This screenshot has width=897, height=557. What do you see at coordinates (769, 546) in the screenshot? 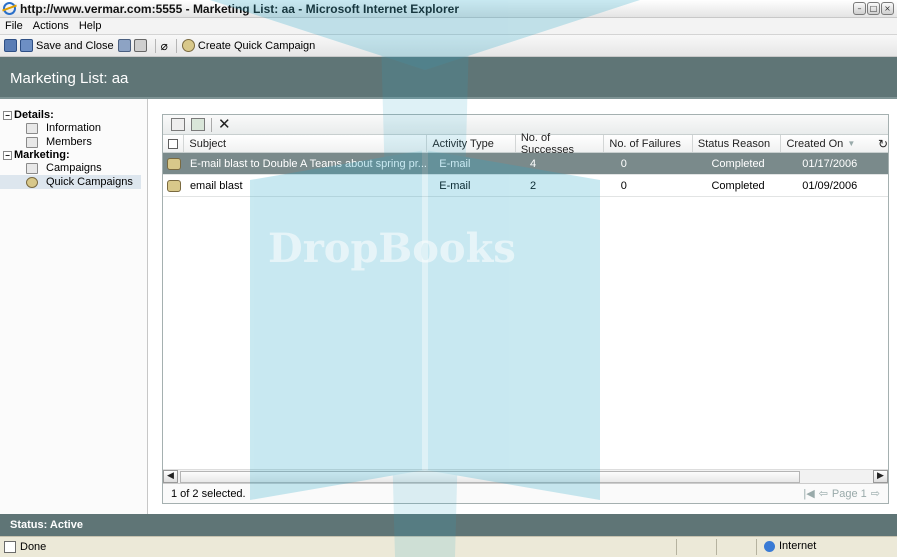
I see `internet-globe-icon` at bounding box center [769, 546].